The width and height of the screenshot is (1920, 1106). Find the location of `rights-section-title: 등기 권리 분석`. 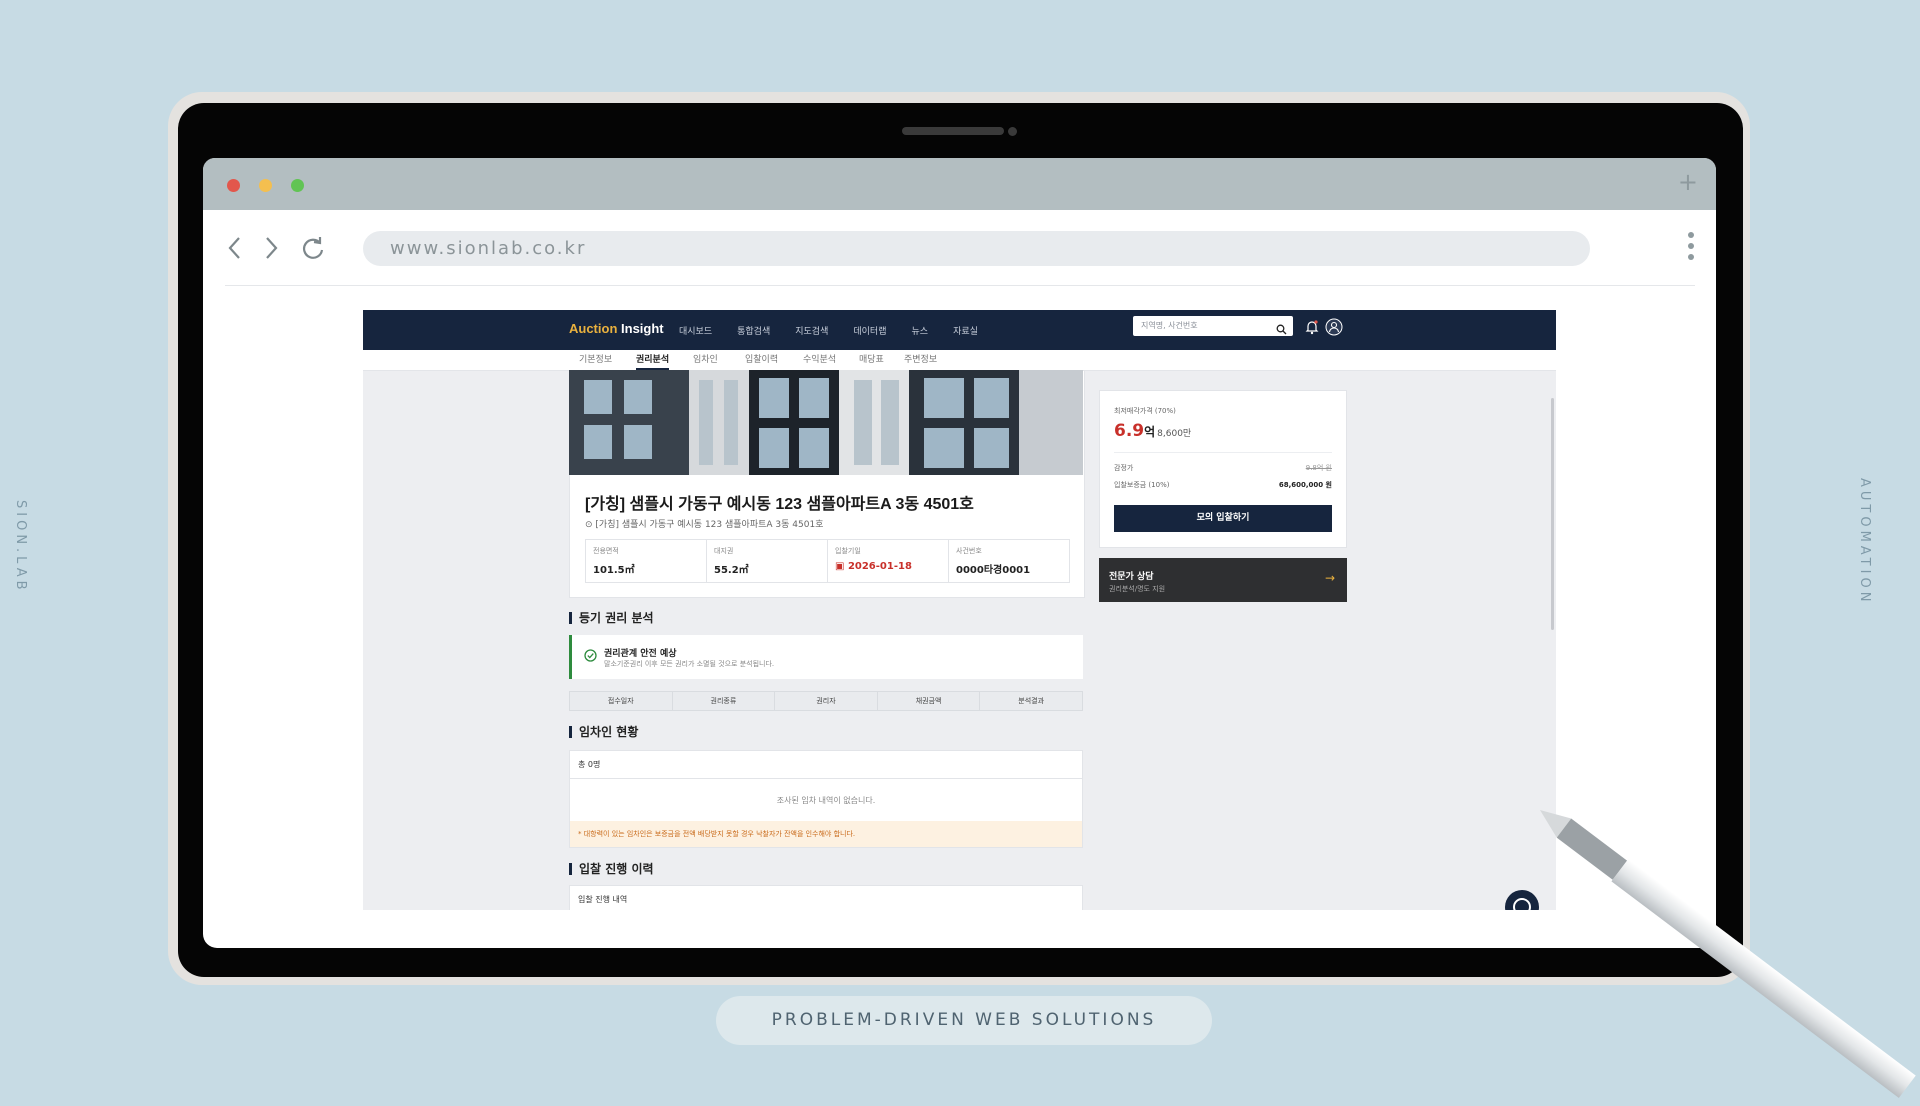

rights-section-title: 등기 권리 분석 is located at coordinates (611, 618).